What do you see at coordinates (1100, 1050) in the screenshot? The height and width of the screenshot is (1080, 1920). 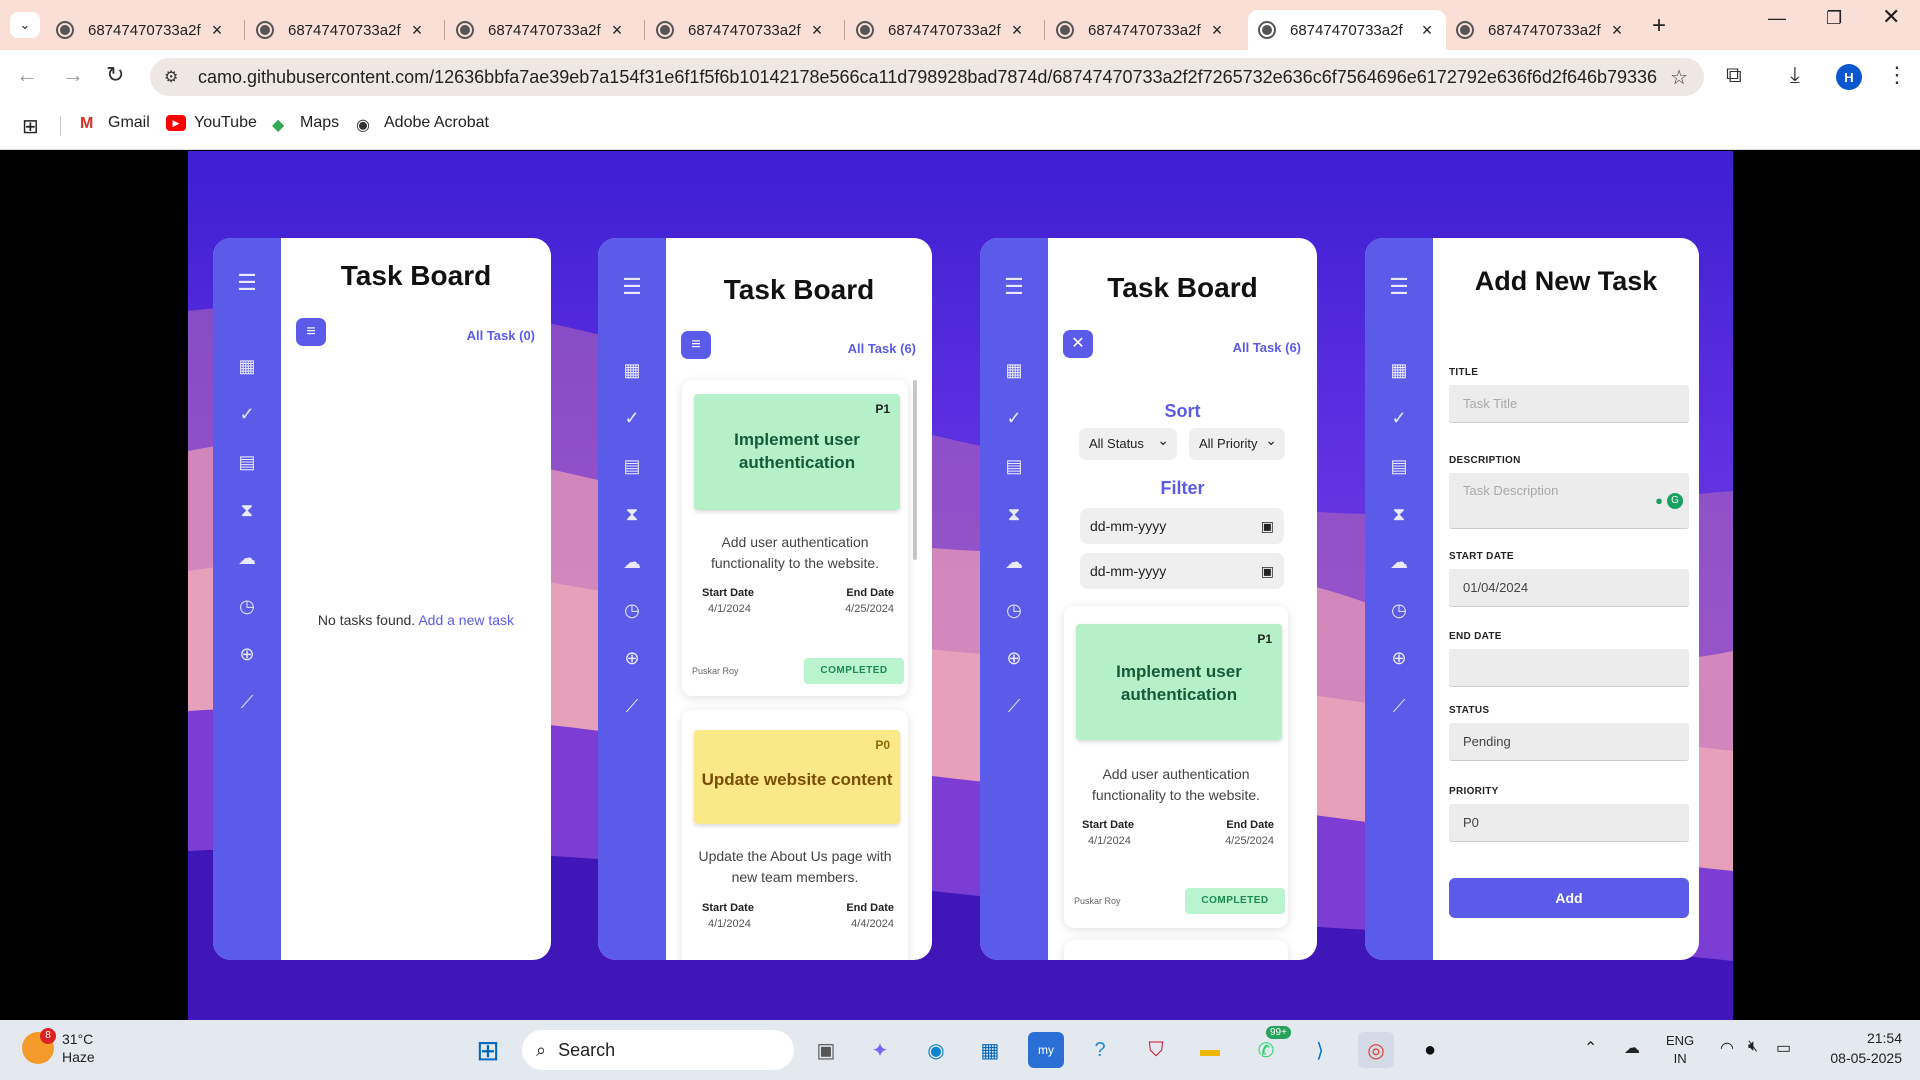 I see `help-icon: ?` at bounding box center [1100, 1050].